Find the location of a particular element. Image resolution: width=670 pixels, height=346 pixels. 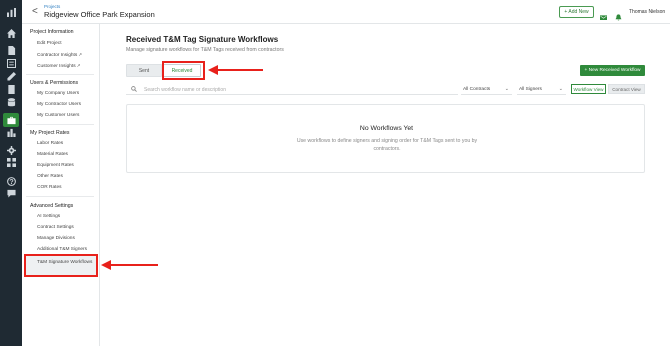

back-arrow-icon: < is located at coordinates (35, 11).